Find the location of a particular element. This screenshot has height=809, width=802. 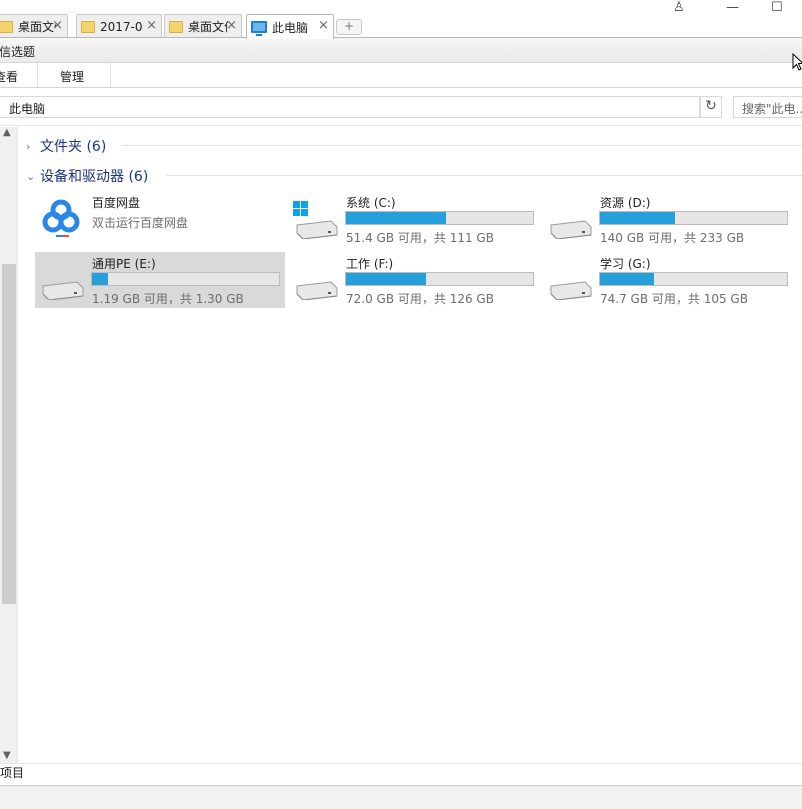

drive-f: 工作 (F:) 72.0 GB 可用，共 126 GB is located at coordinates (414, 280).